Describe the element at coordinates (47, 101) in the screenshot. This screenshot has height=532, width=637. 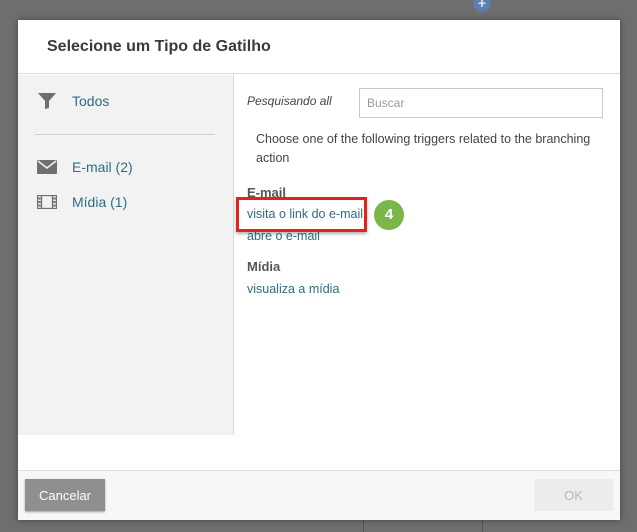
I see `funnel-icon` at that location.